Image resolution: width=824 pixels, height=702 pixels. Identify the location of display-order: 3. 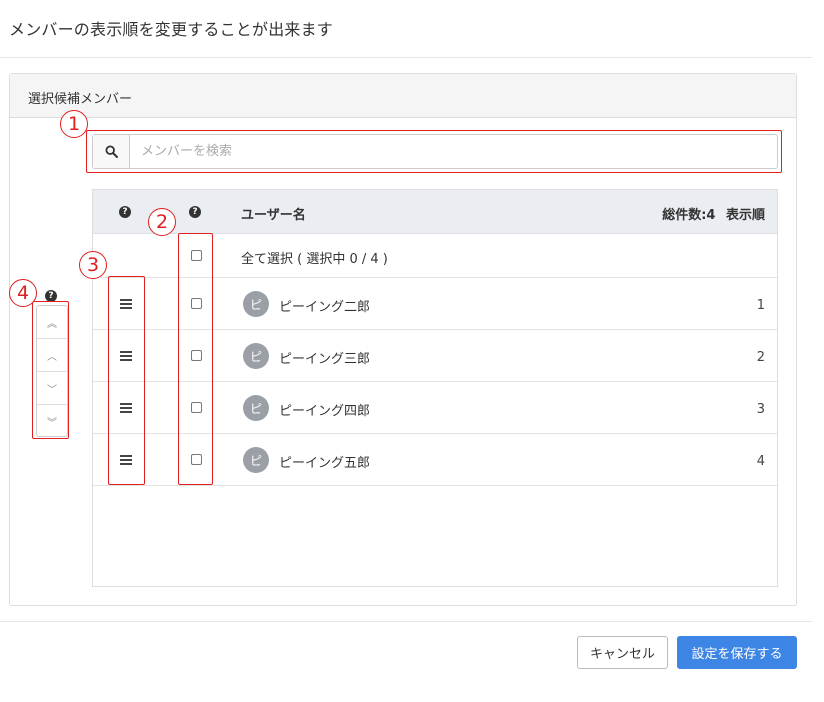
(760, 409).